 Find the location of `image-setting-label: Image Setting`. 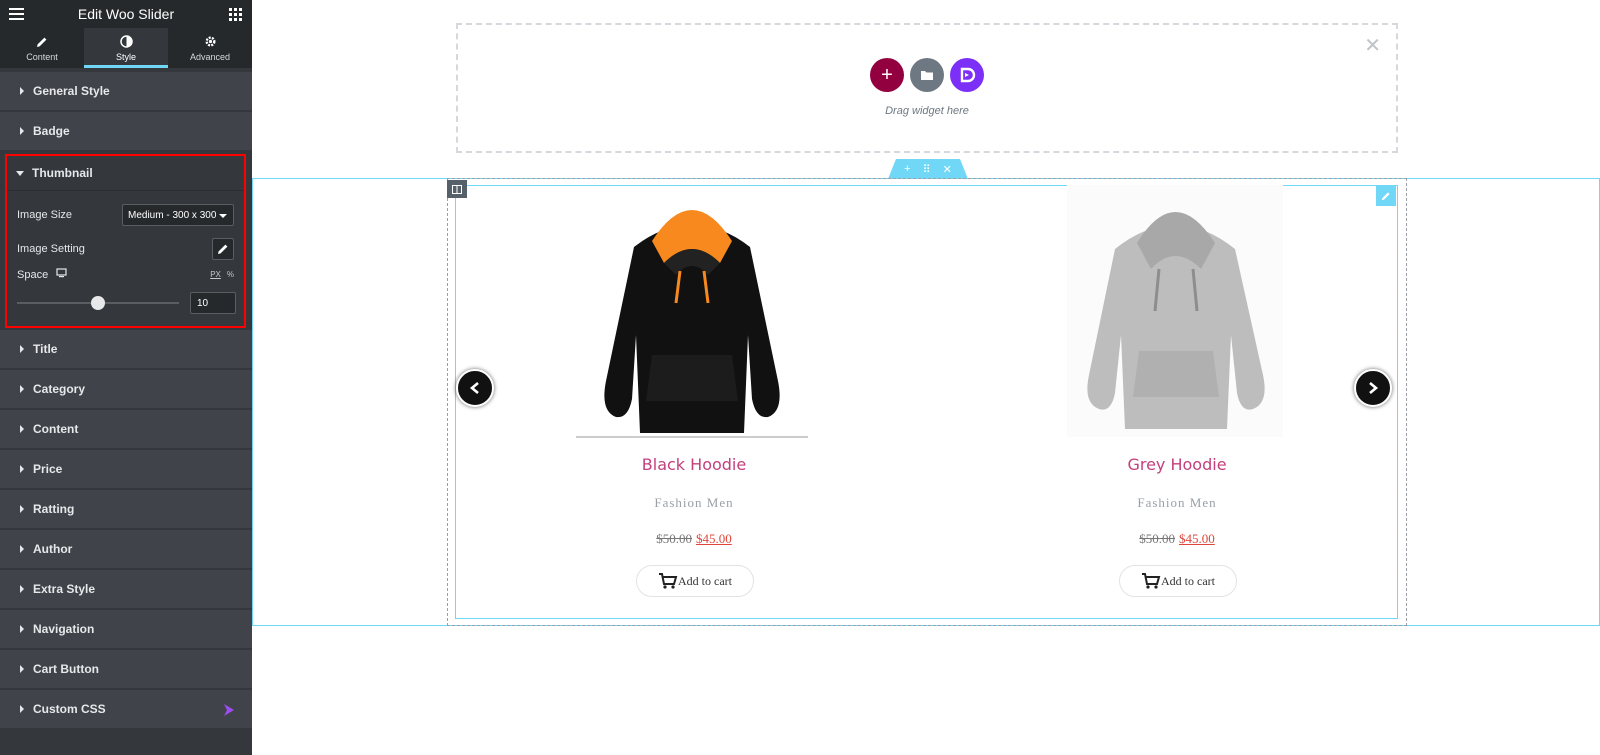

image-setting-label: Image Setting is located at coordinates (51, 249).